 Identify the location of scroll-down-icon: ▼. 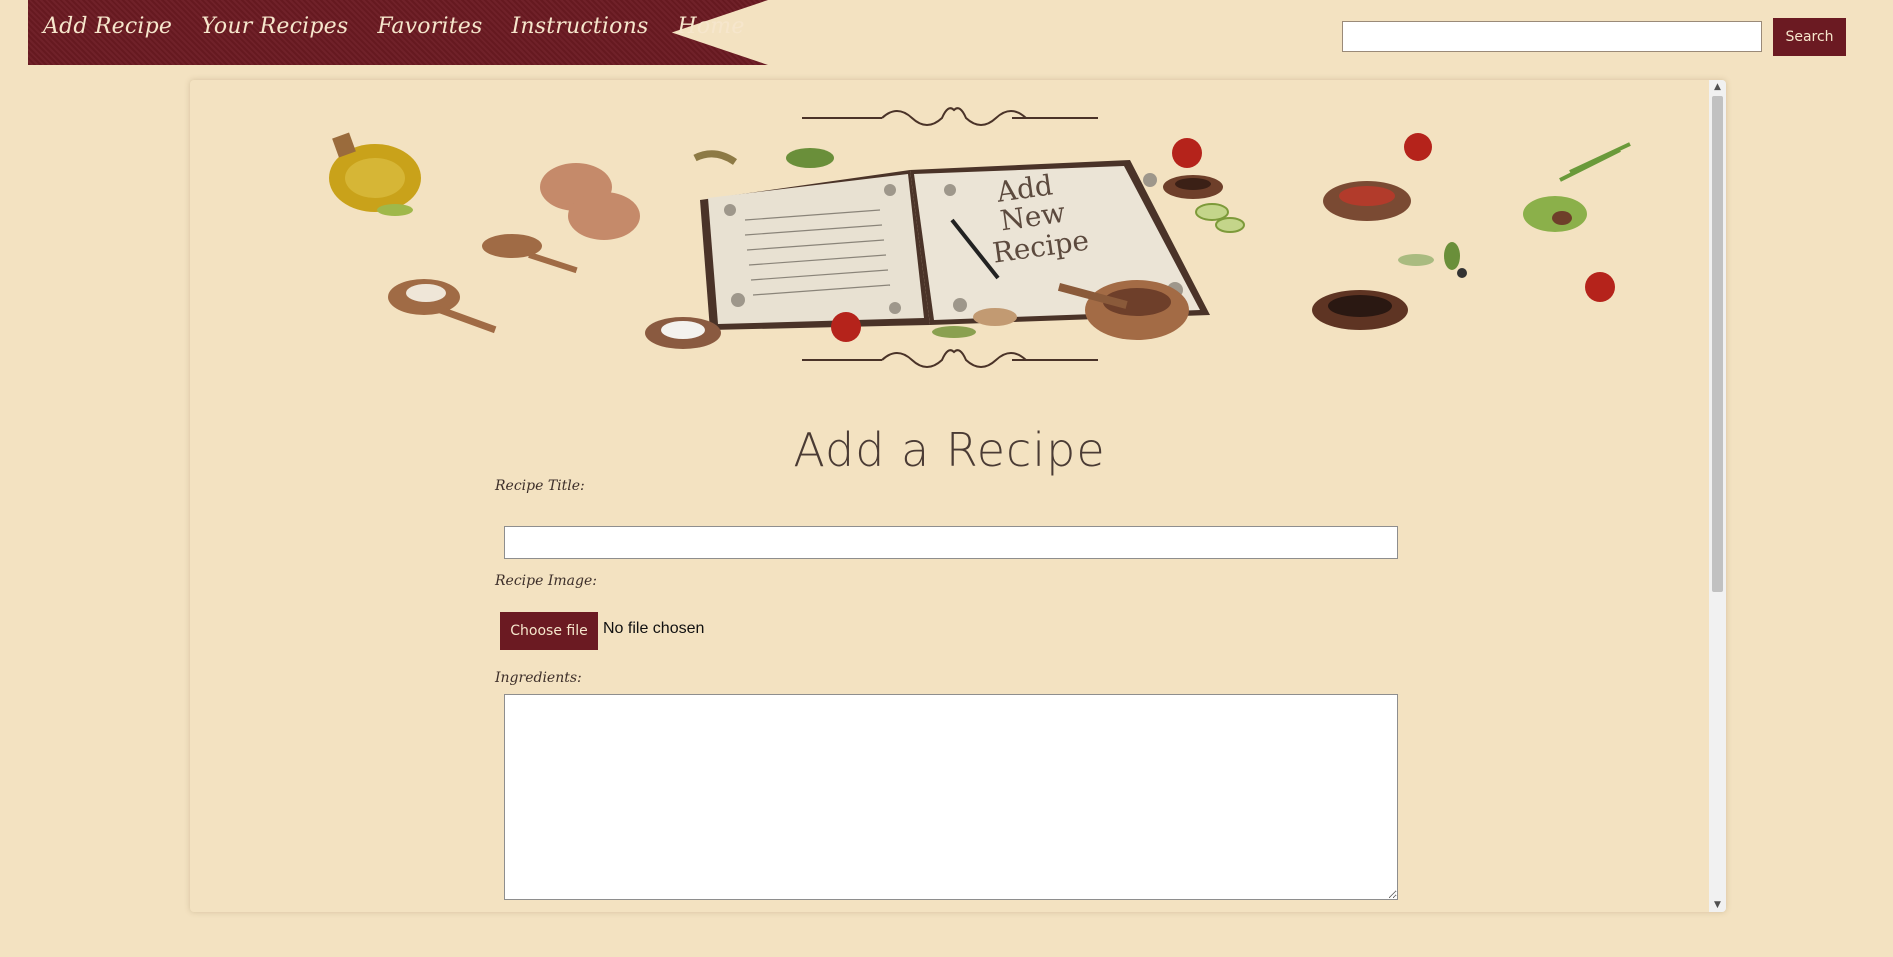
(1717, 905).